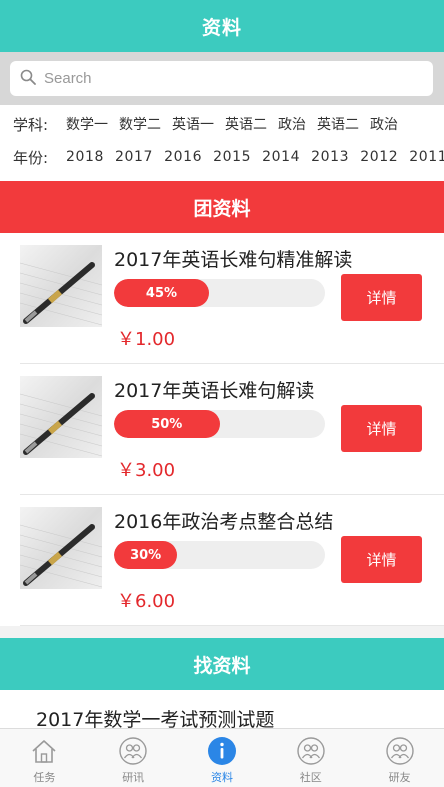  What do you see at coordinates (85, 157) in the screenshot?
I see `year-option: 2018` at bounding box center [85, 157].